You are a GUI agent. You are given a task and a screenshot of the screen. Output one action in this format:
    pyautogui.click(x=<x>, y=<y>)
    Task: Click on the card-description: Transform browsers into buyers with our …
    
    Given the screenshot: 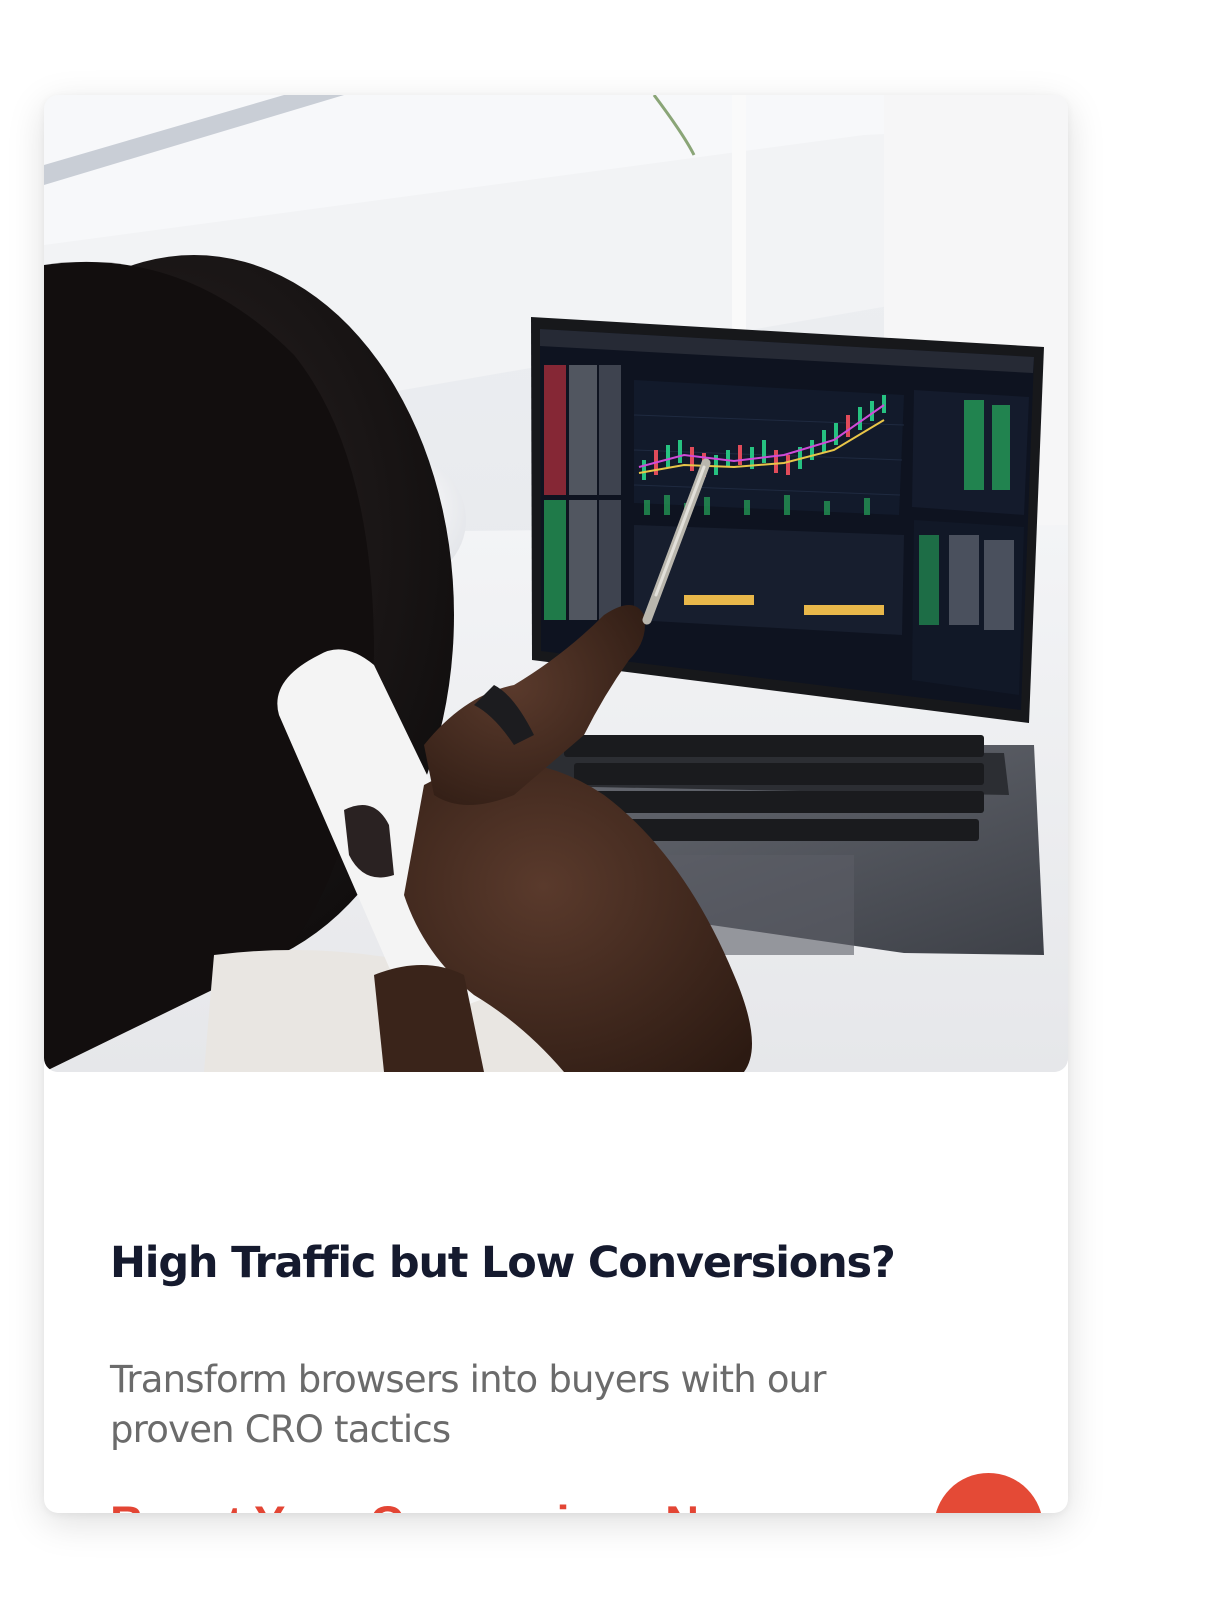 What is the action you would take?
    pyautogui.click(x=468, y=1404)
    